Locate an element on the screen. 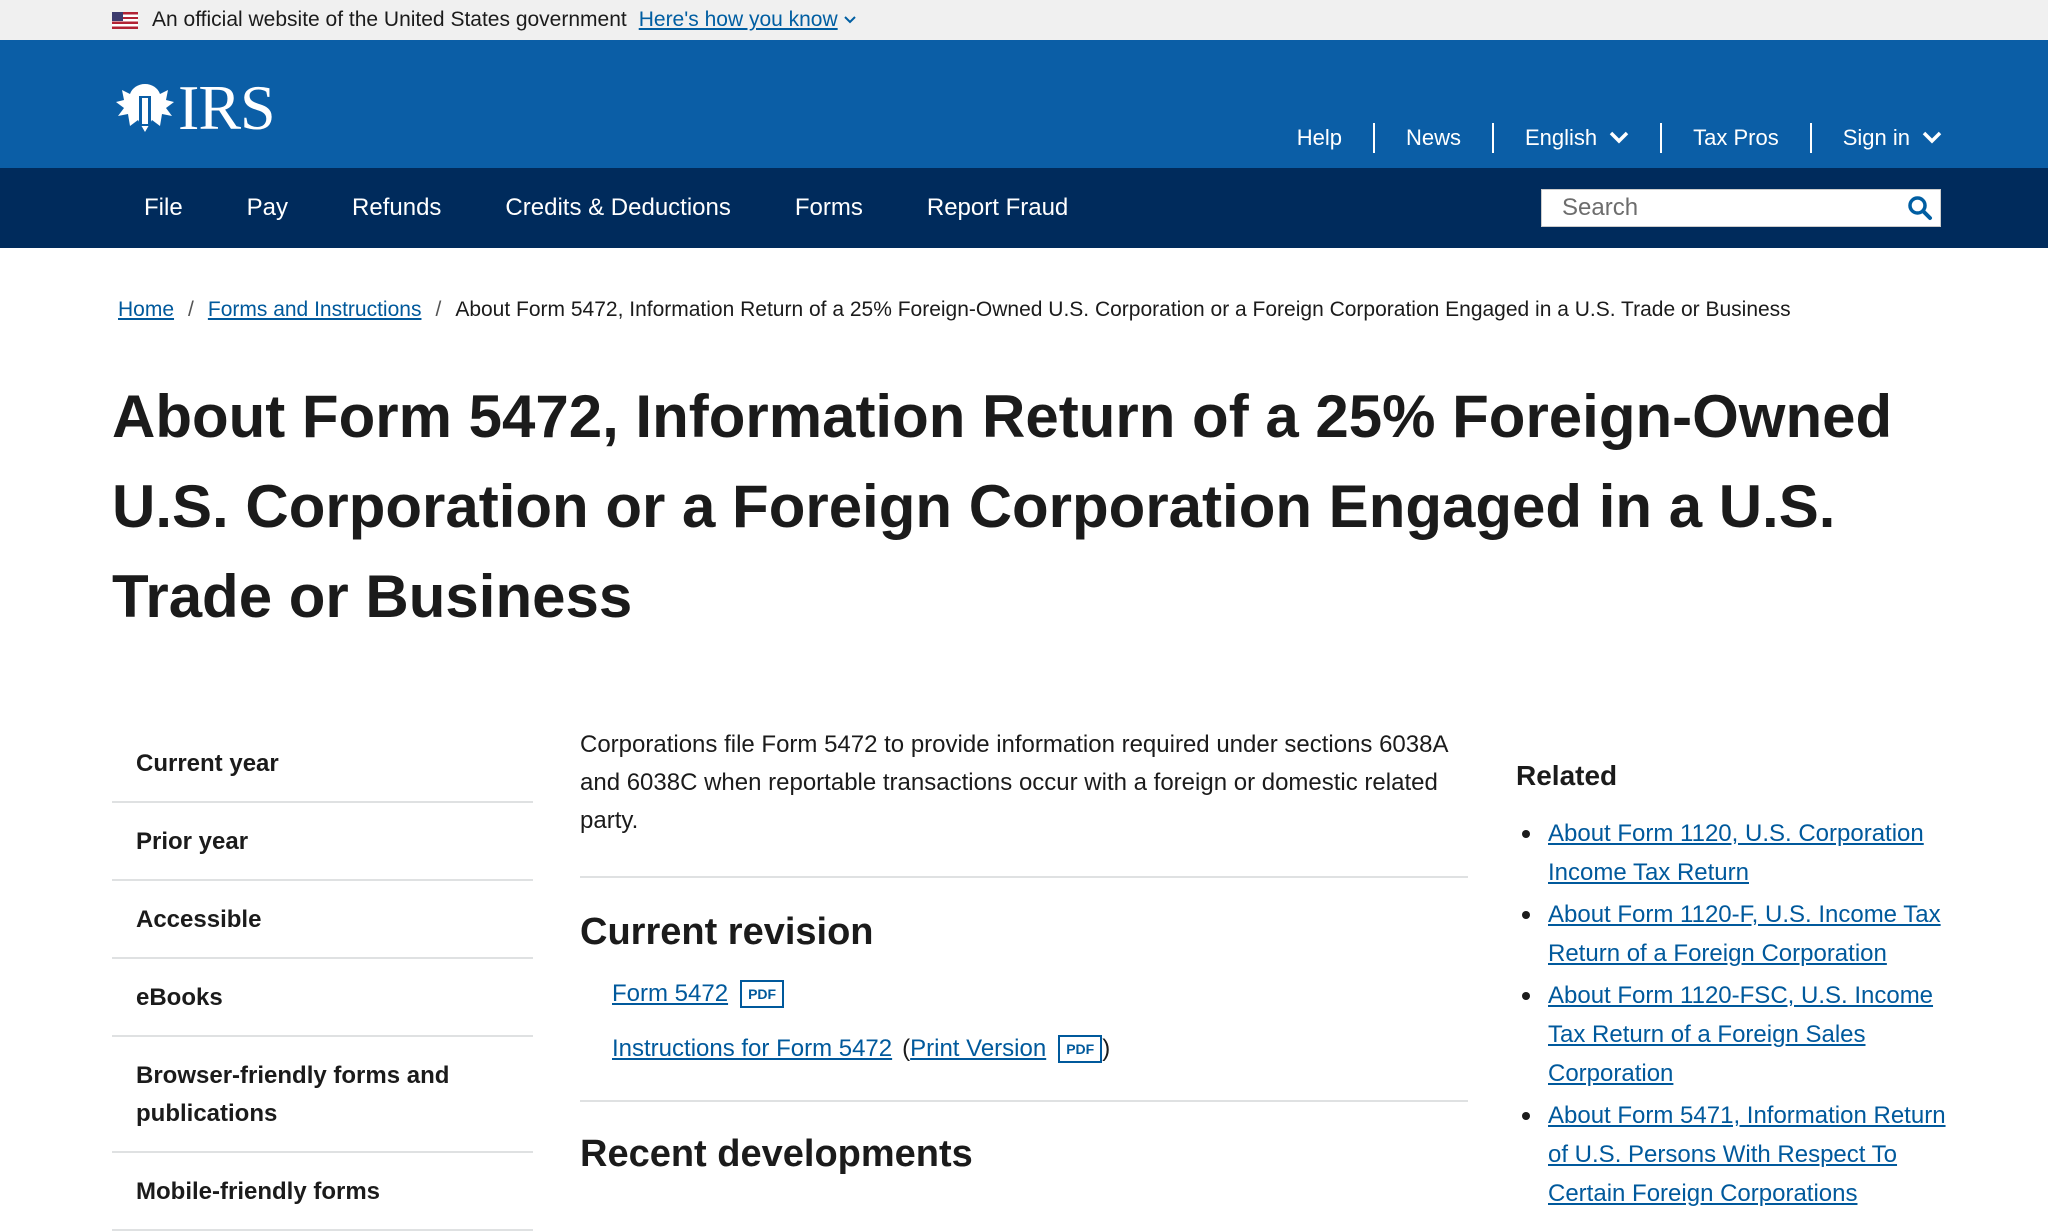 This screenshot has width=2048, height=1231. open-paren: ( is located at coordinates (906, 1048).